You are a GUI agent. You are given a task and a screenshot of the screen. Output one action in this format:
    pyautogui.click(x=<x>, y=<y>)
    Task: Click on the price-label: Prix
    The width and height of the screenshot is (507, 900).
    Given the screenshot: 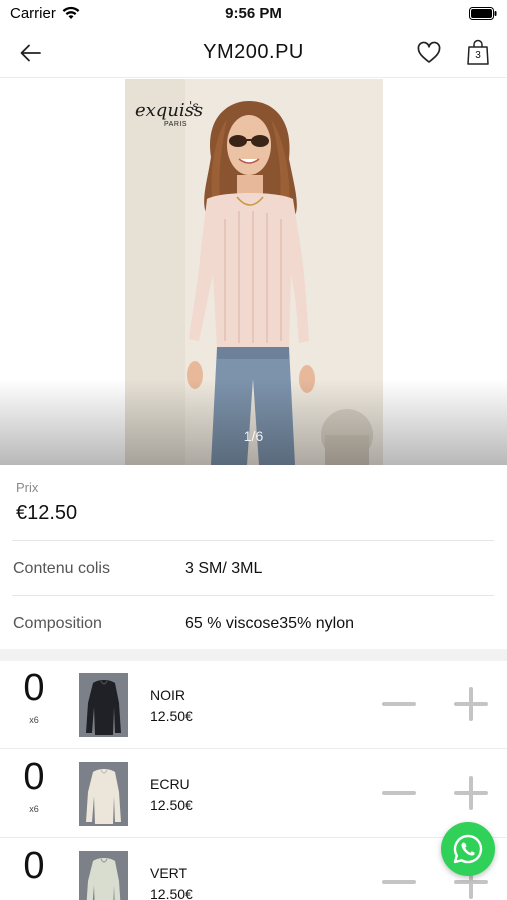 What is the action you would take?
    pyautogui.click(x=27, y=487)
    